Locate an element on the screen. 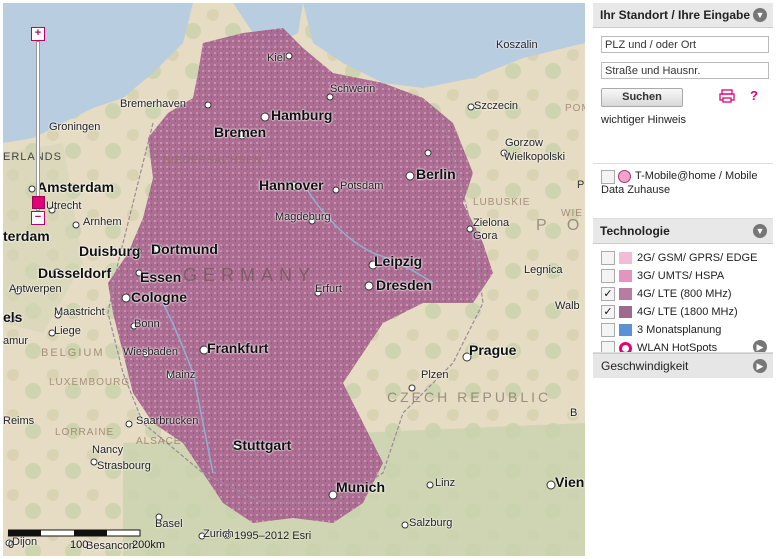  label-lubuskie: LUBUSKIE is located at coordinates (502, 202).